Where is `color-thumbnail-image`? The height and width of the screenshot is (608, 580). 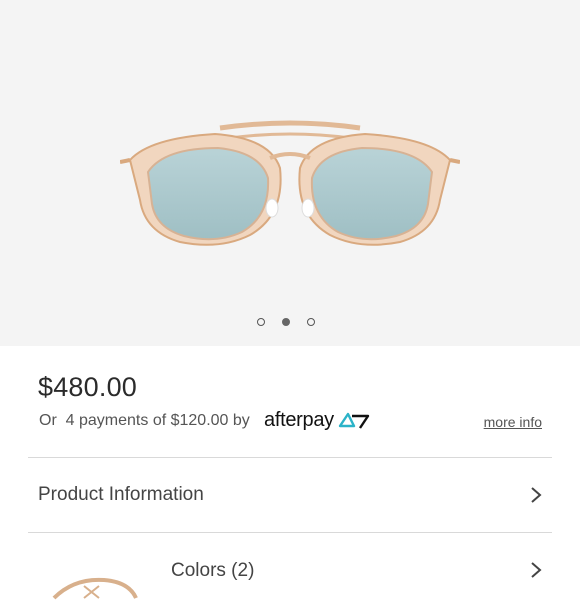
color-thumbnail-image is located at coordinates (95, 588).